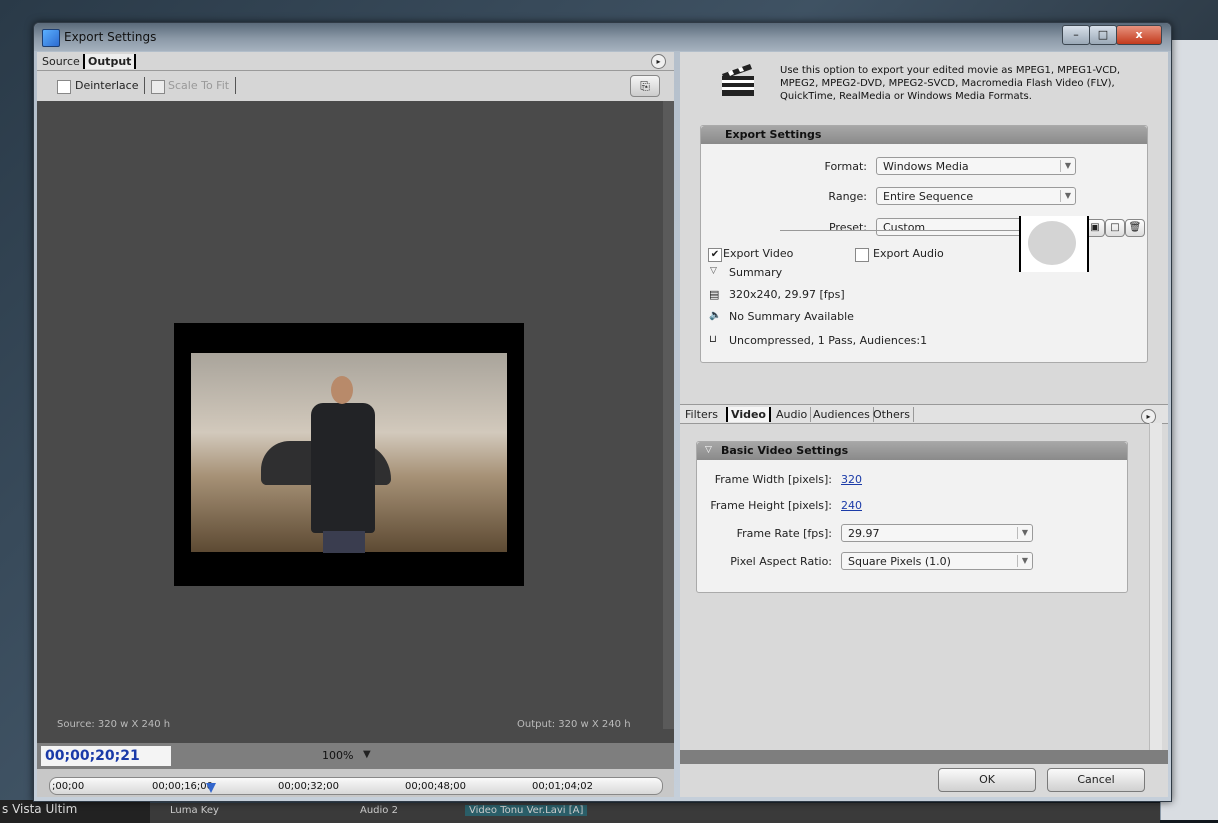 This screenshot has width=1218, height=823. I want to click on background-timeline: Luma Key Audio 2 Video Tonu Ver.Lavi [A], so click(655, 813).